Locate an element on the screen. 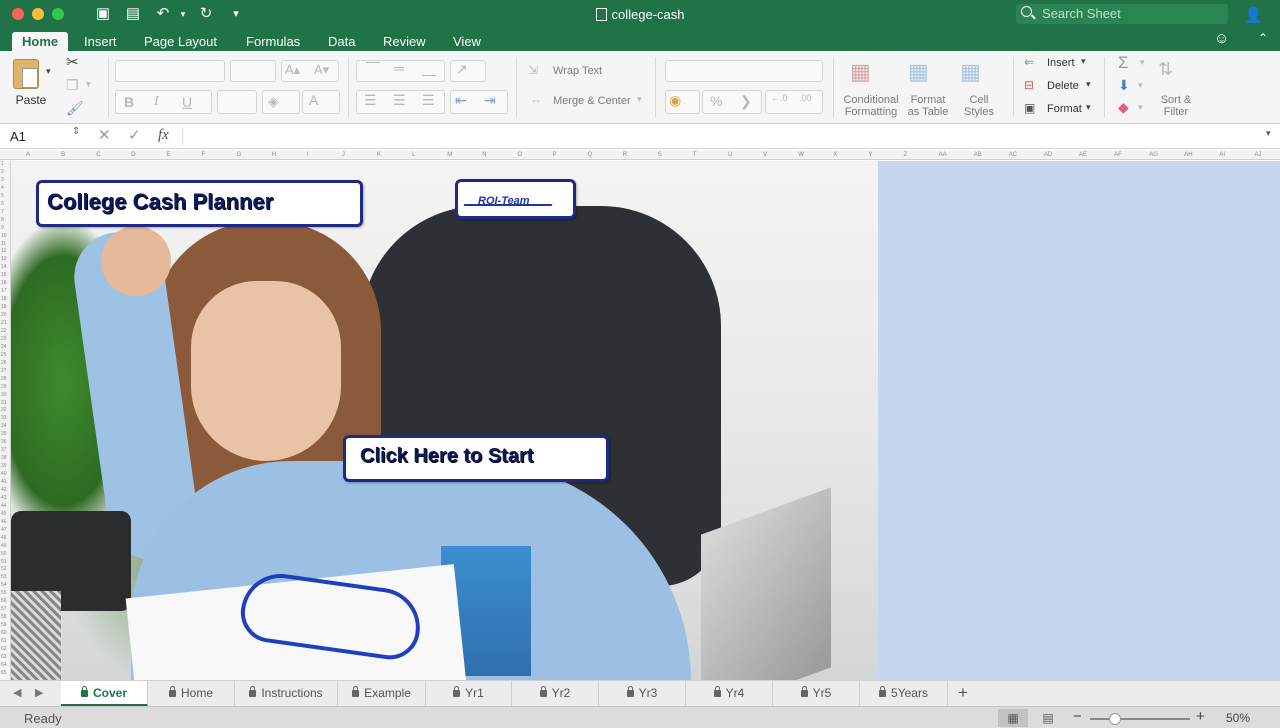 Image resolution: width=1280 pixels, height=728 pixels. delete-cells-icon: ⊟ is located at coordinates (1029, 85).